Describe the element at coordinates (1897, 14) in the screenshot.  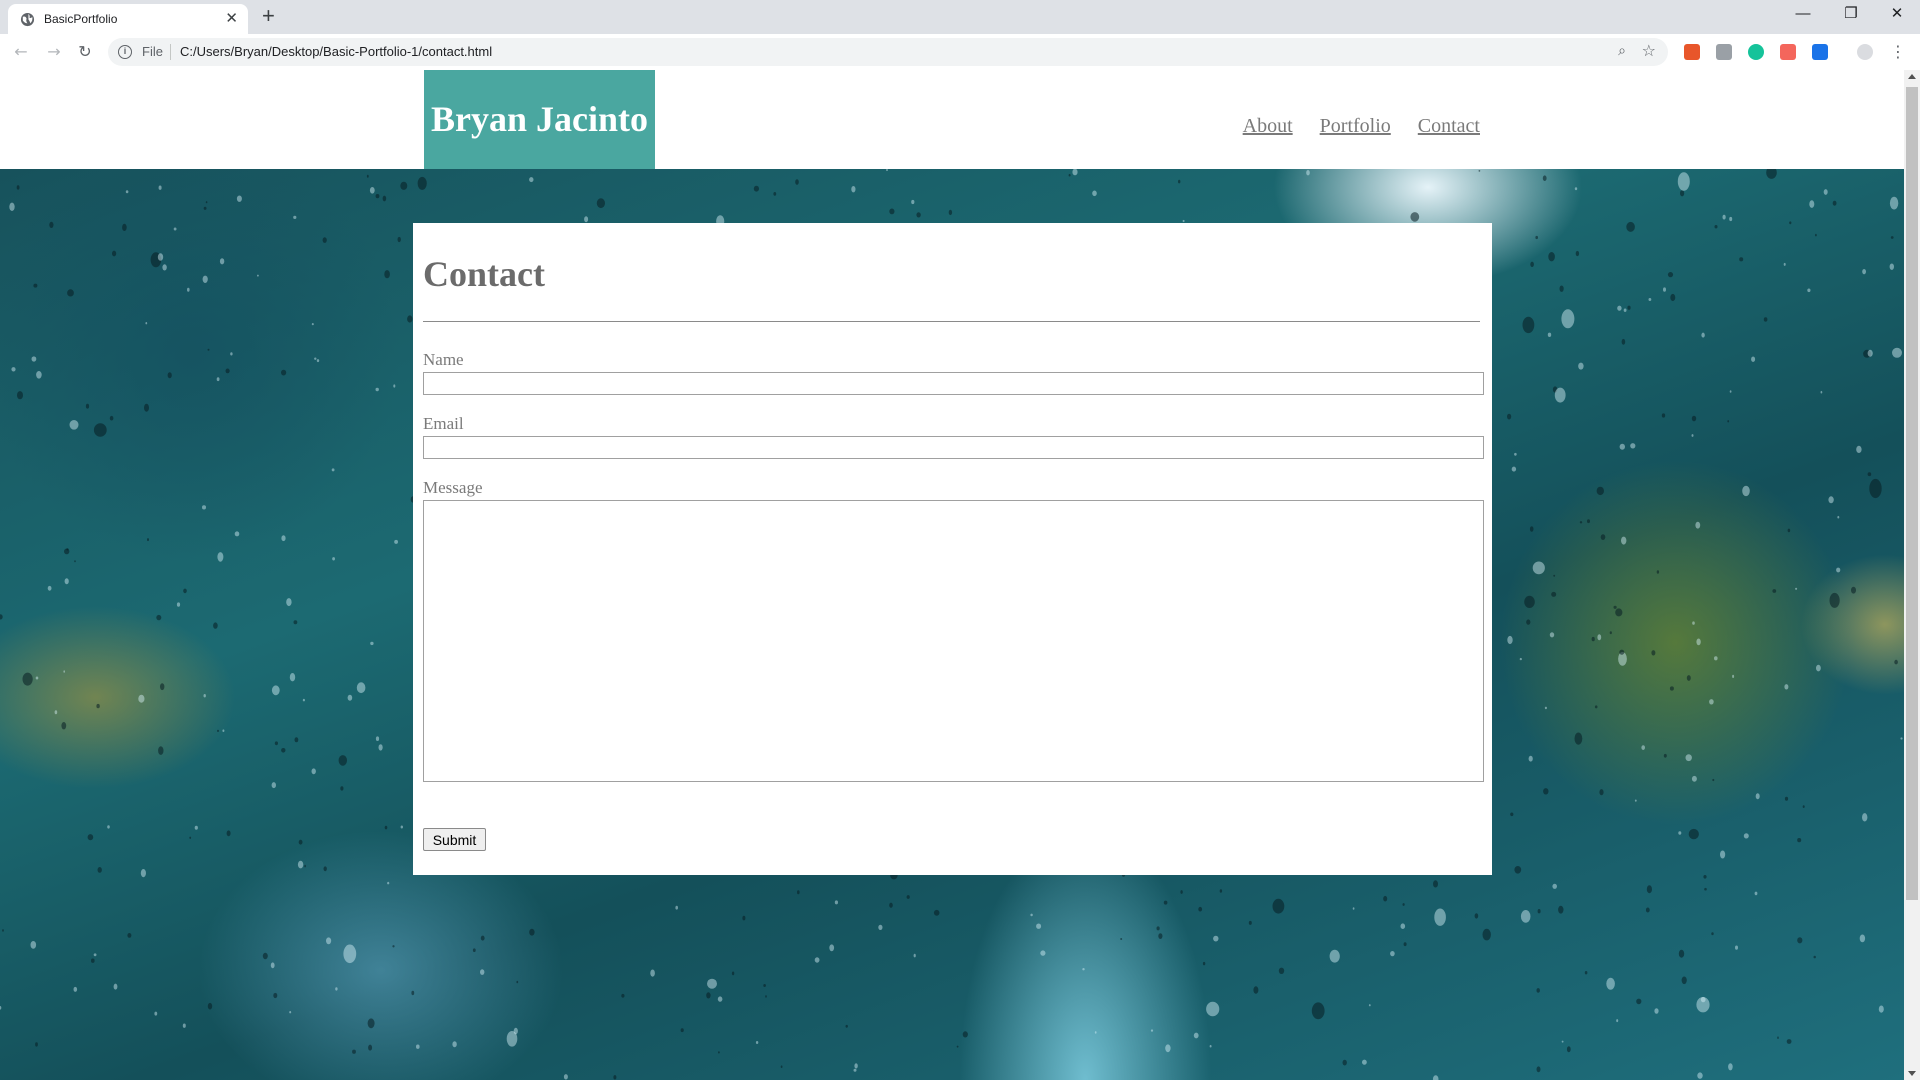
I see `close-window-button: ✕` at that location.